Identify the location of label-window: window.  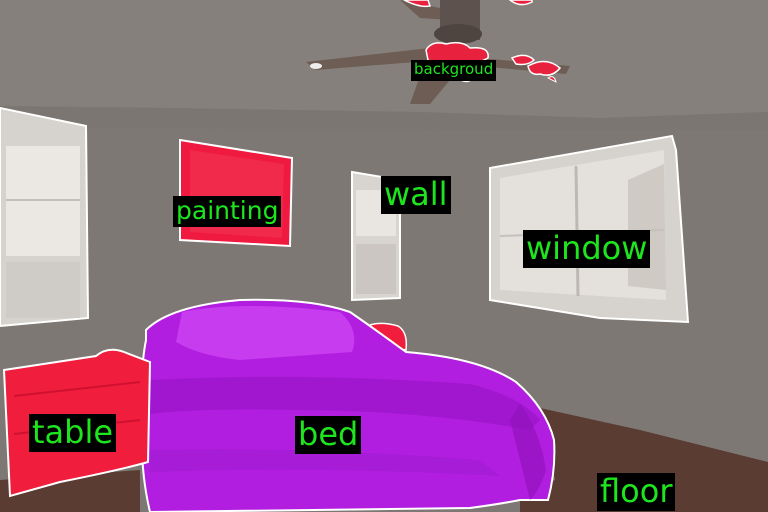
(587, 249).